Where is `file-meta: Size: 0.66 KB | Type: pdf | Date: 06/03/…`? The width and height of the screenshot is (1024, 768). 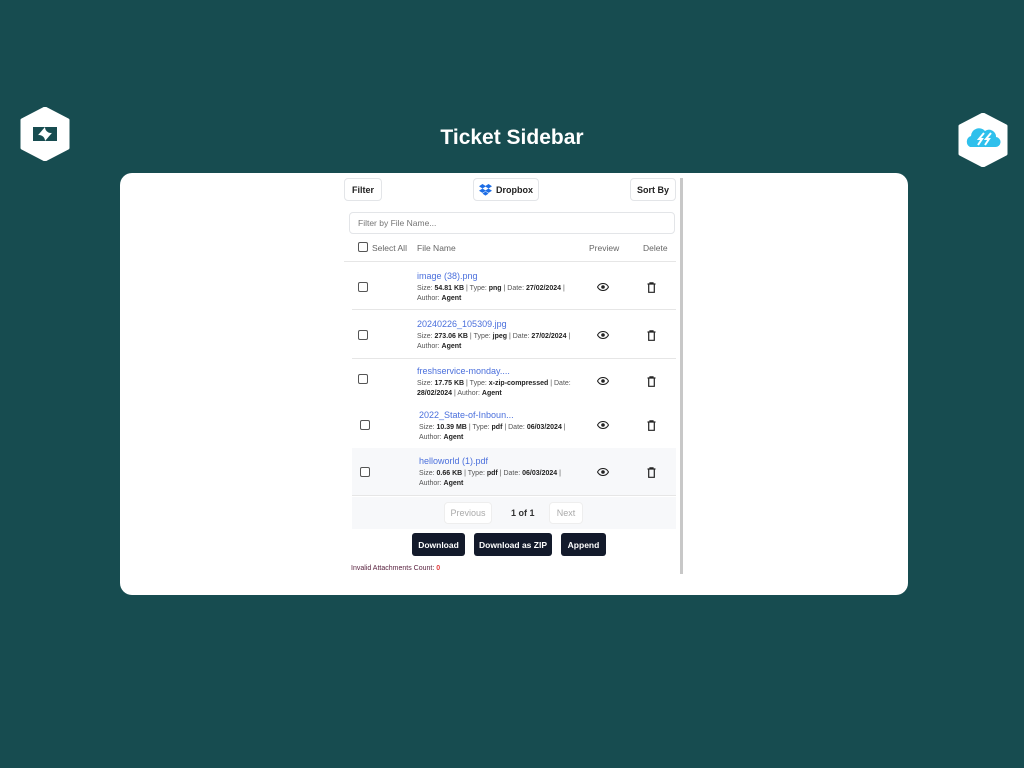
file-meta: Size: 0.66 KB | Type: pdf | Date: 06/03/… is located at coordinates (496, 479).